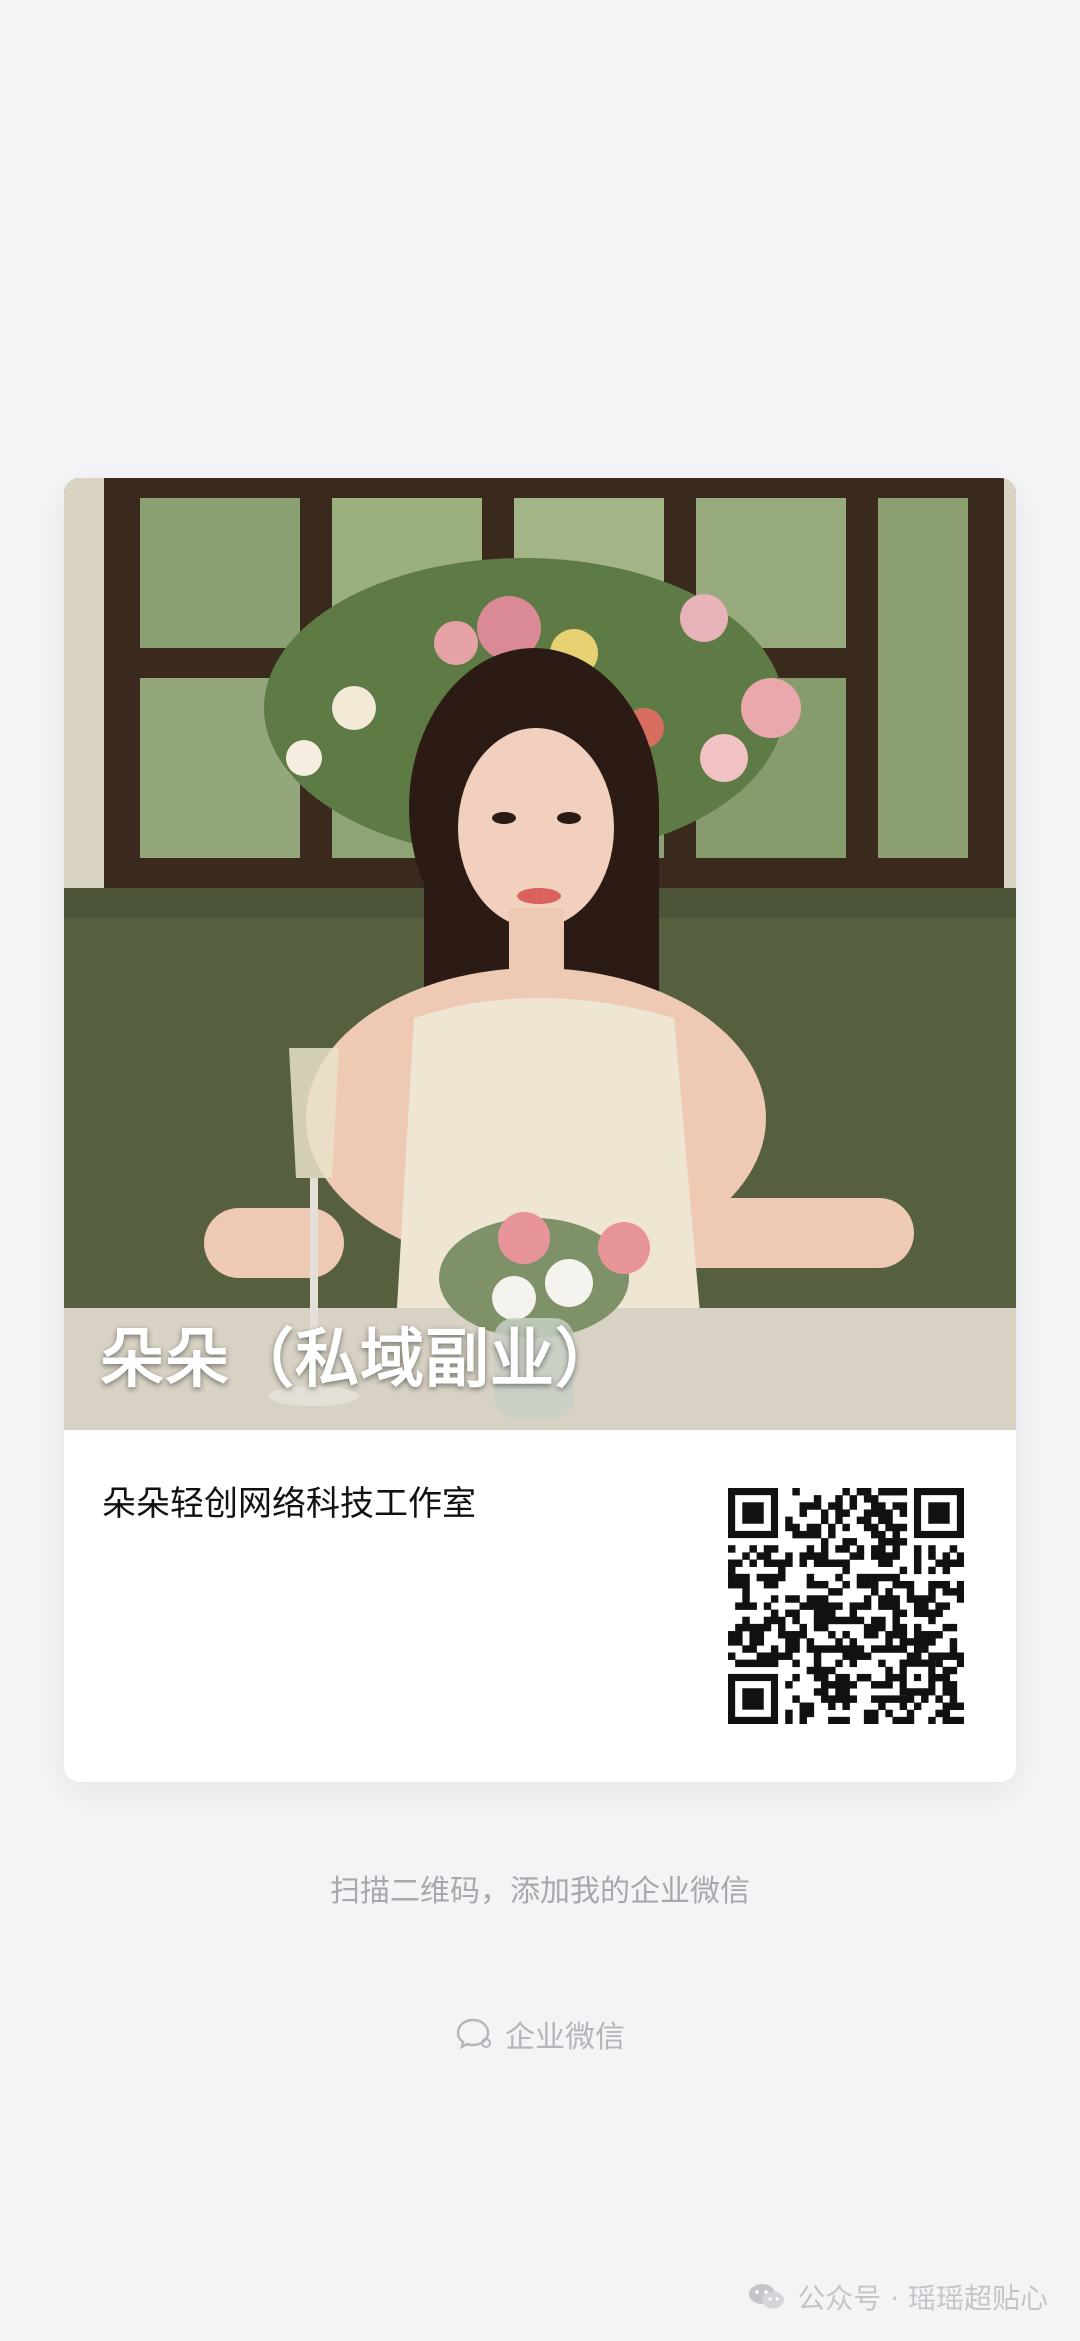 This screenshot has width=1080, height=2341. I want to click on watermark: 公众号 · 瑶瑶超贴心, so click(897, 2297).